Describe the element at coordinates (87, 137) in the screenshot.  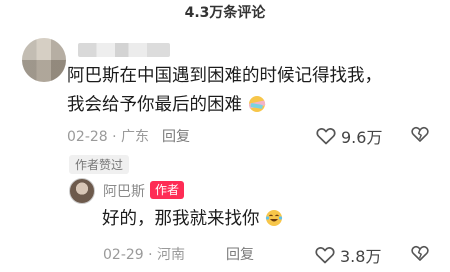
I see `comment-date: 02-28` at that location.